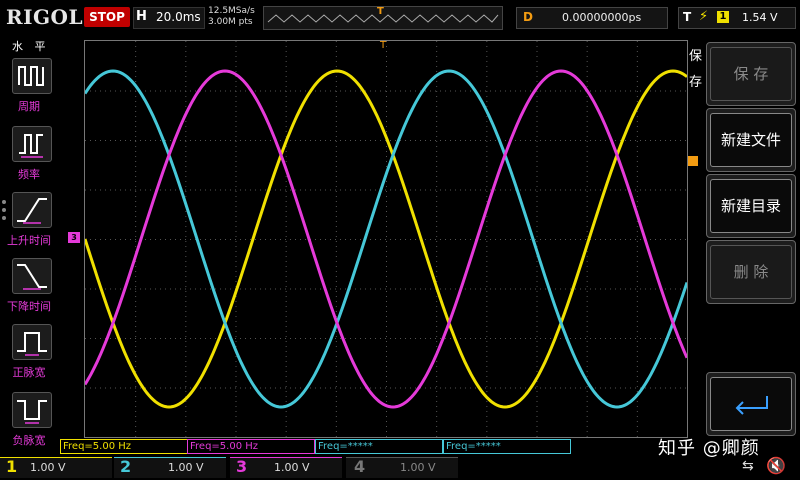  I want to click on run-stop-indicator: STOP, so click(107, 17).